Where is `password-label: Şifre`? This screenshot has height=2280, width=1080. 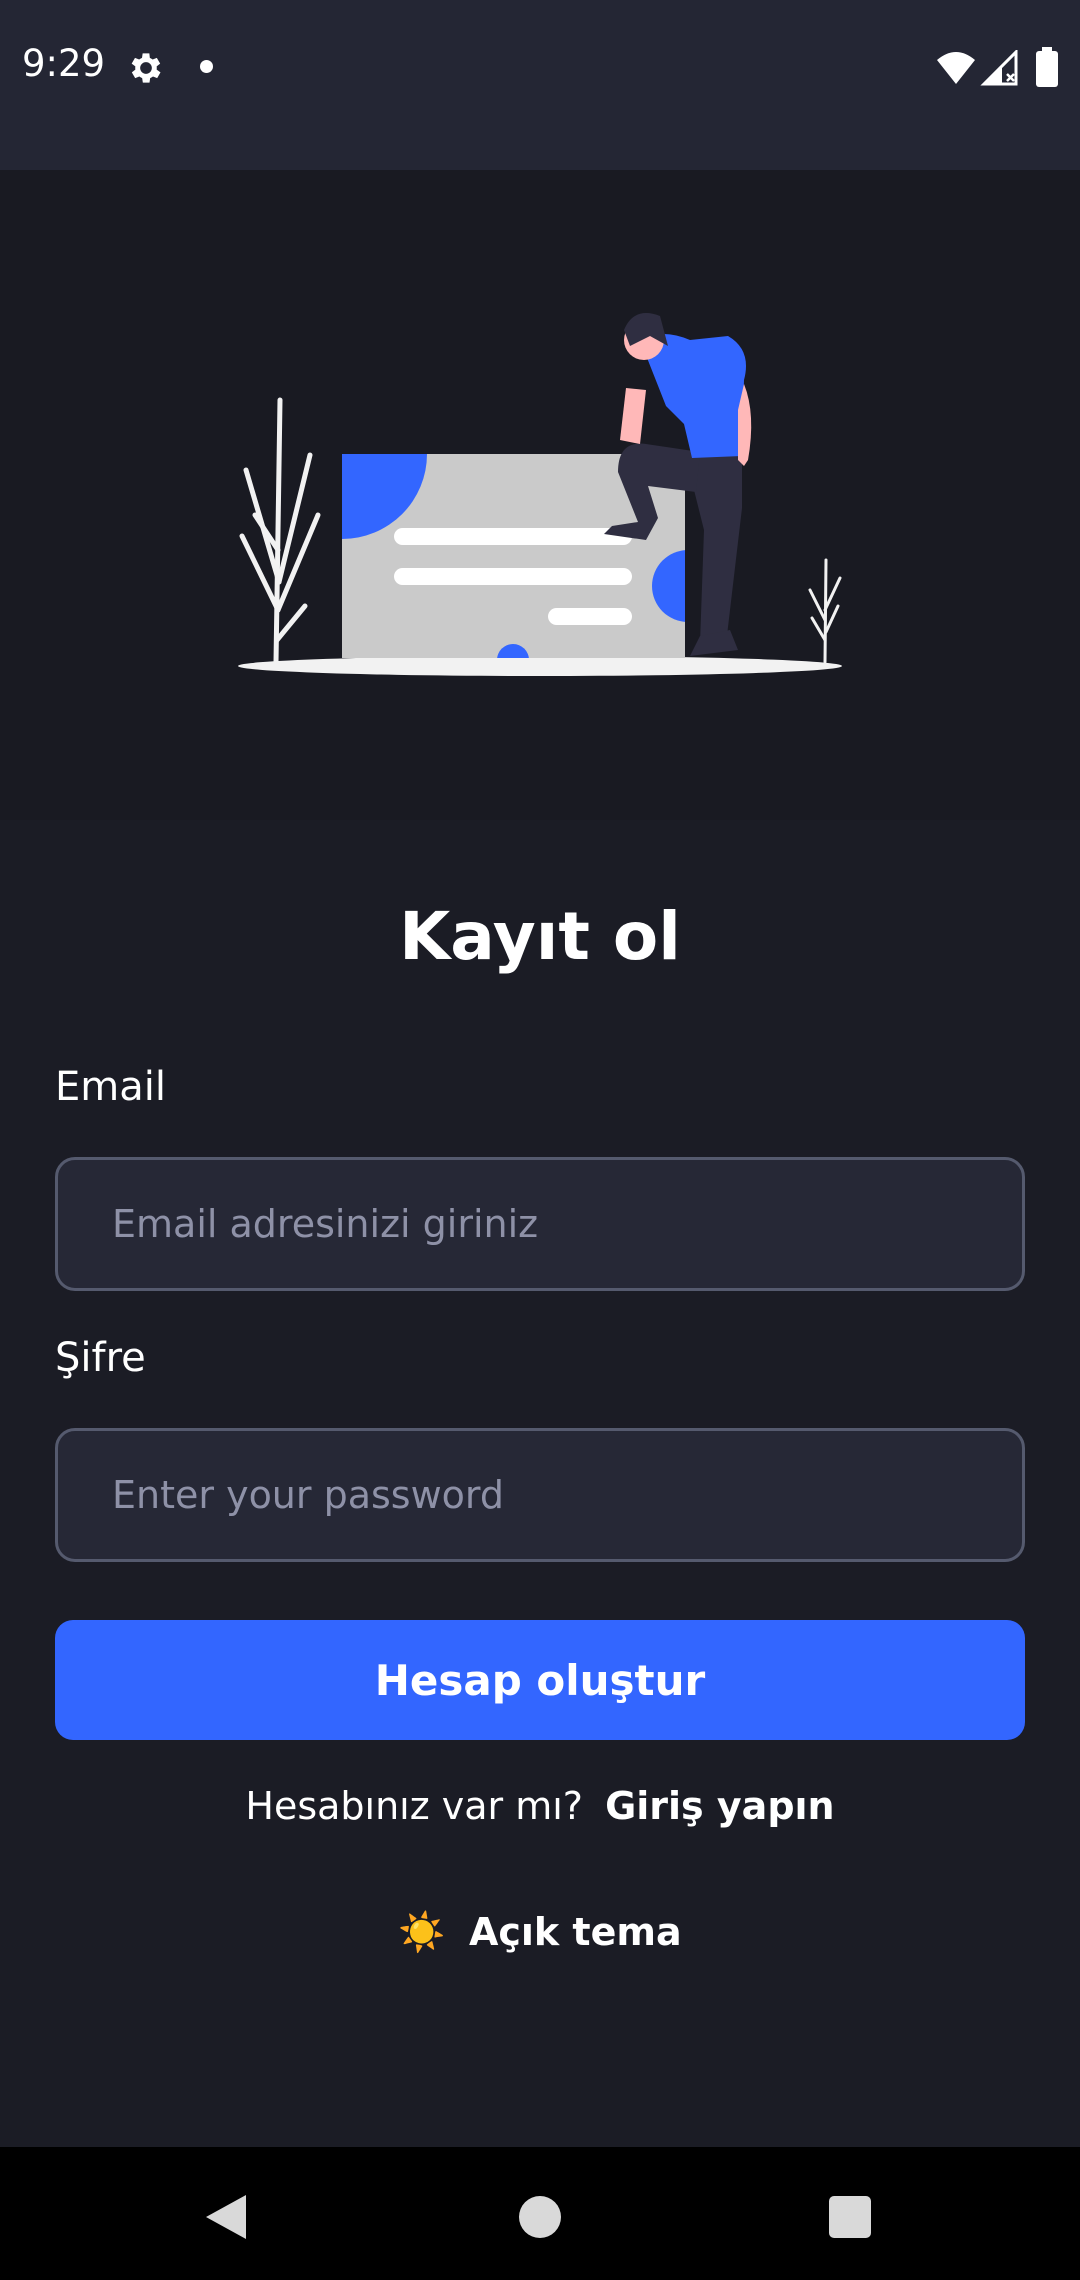 password-label: Şifre is located at coordinates (100, 1358).